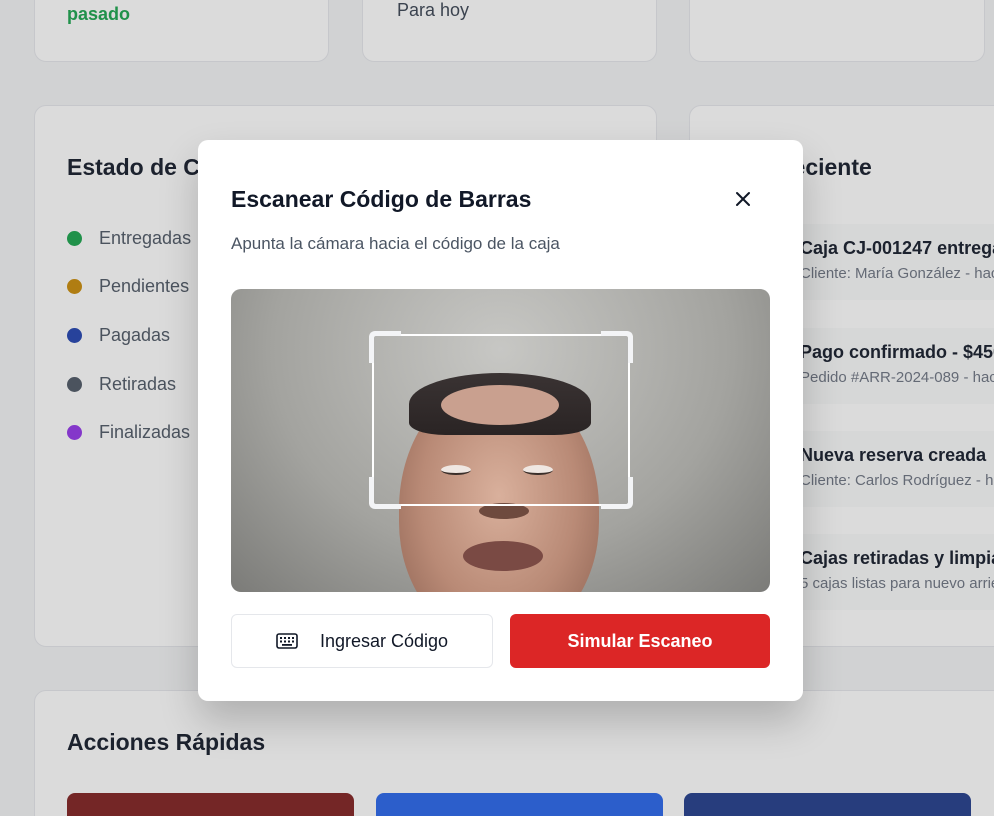 Image resolution: width=994 pixels, height=816 pixels. I want to click on close-icon, so click(743, 199).